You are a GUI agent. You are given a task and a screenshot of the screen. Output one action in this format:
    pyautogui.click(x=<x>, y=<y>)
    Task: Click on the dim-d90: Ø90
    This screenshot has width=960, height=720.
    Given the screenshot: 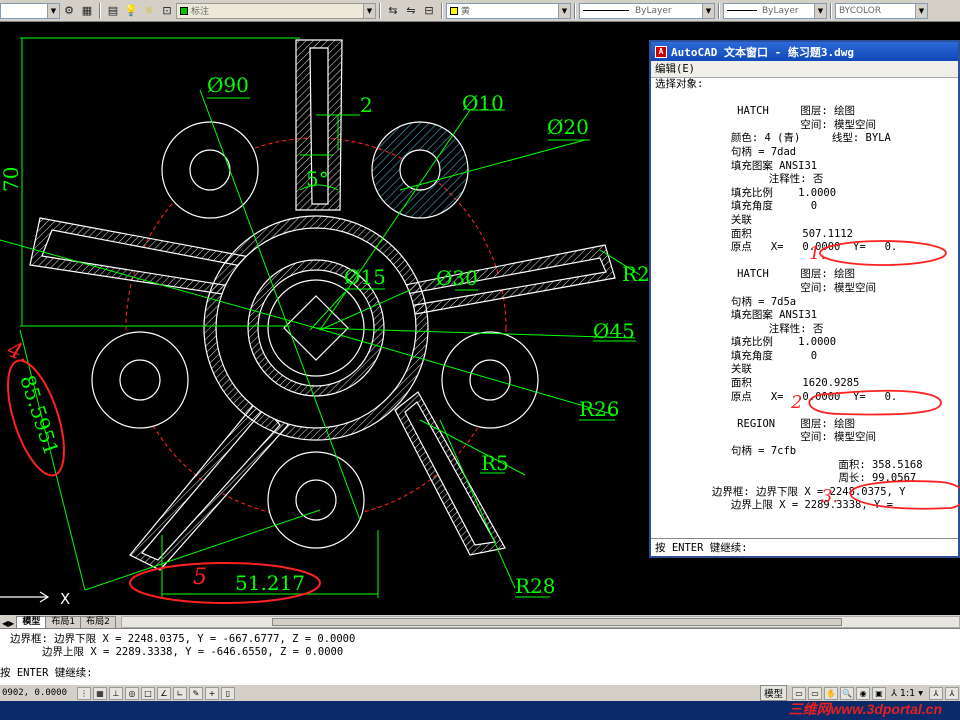 What is the action you would take?
    pyautogui.click(x=228, y=85)
    